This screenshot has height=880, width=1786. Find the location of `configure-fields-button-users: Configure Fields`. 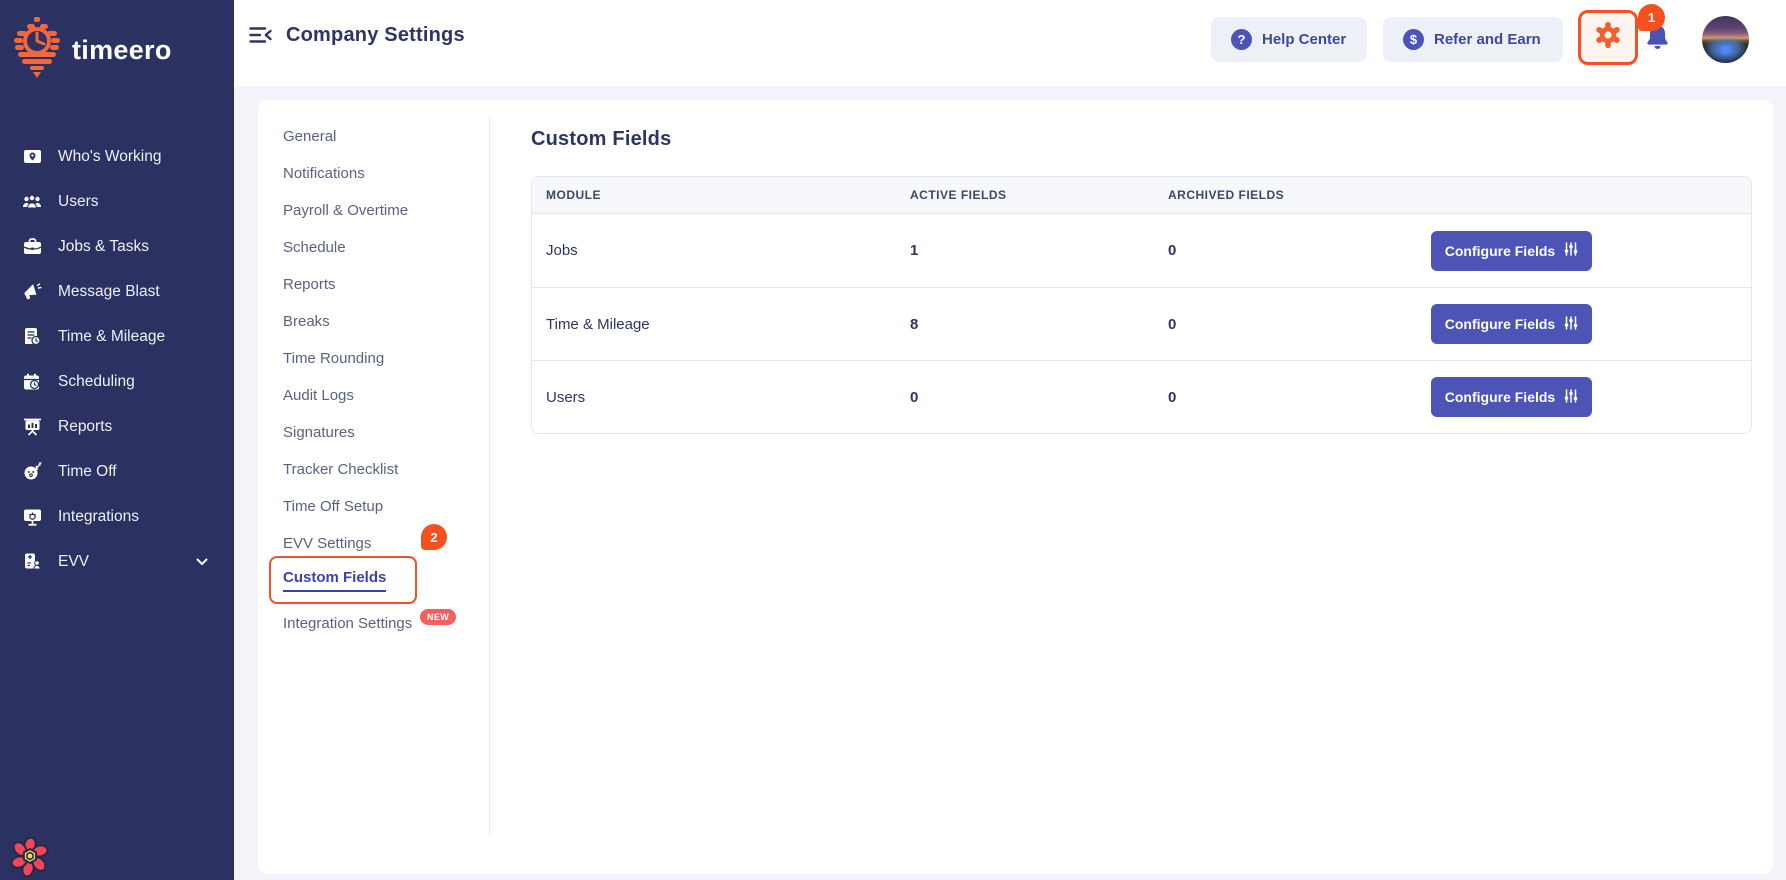

configure-fields-button-users: Configure Fields is located at coordinates (1511, 397).